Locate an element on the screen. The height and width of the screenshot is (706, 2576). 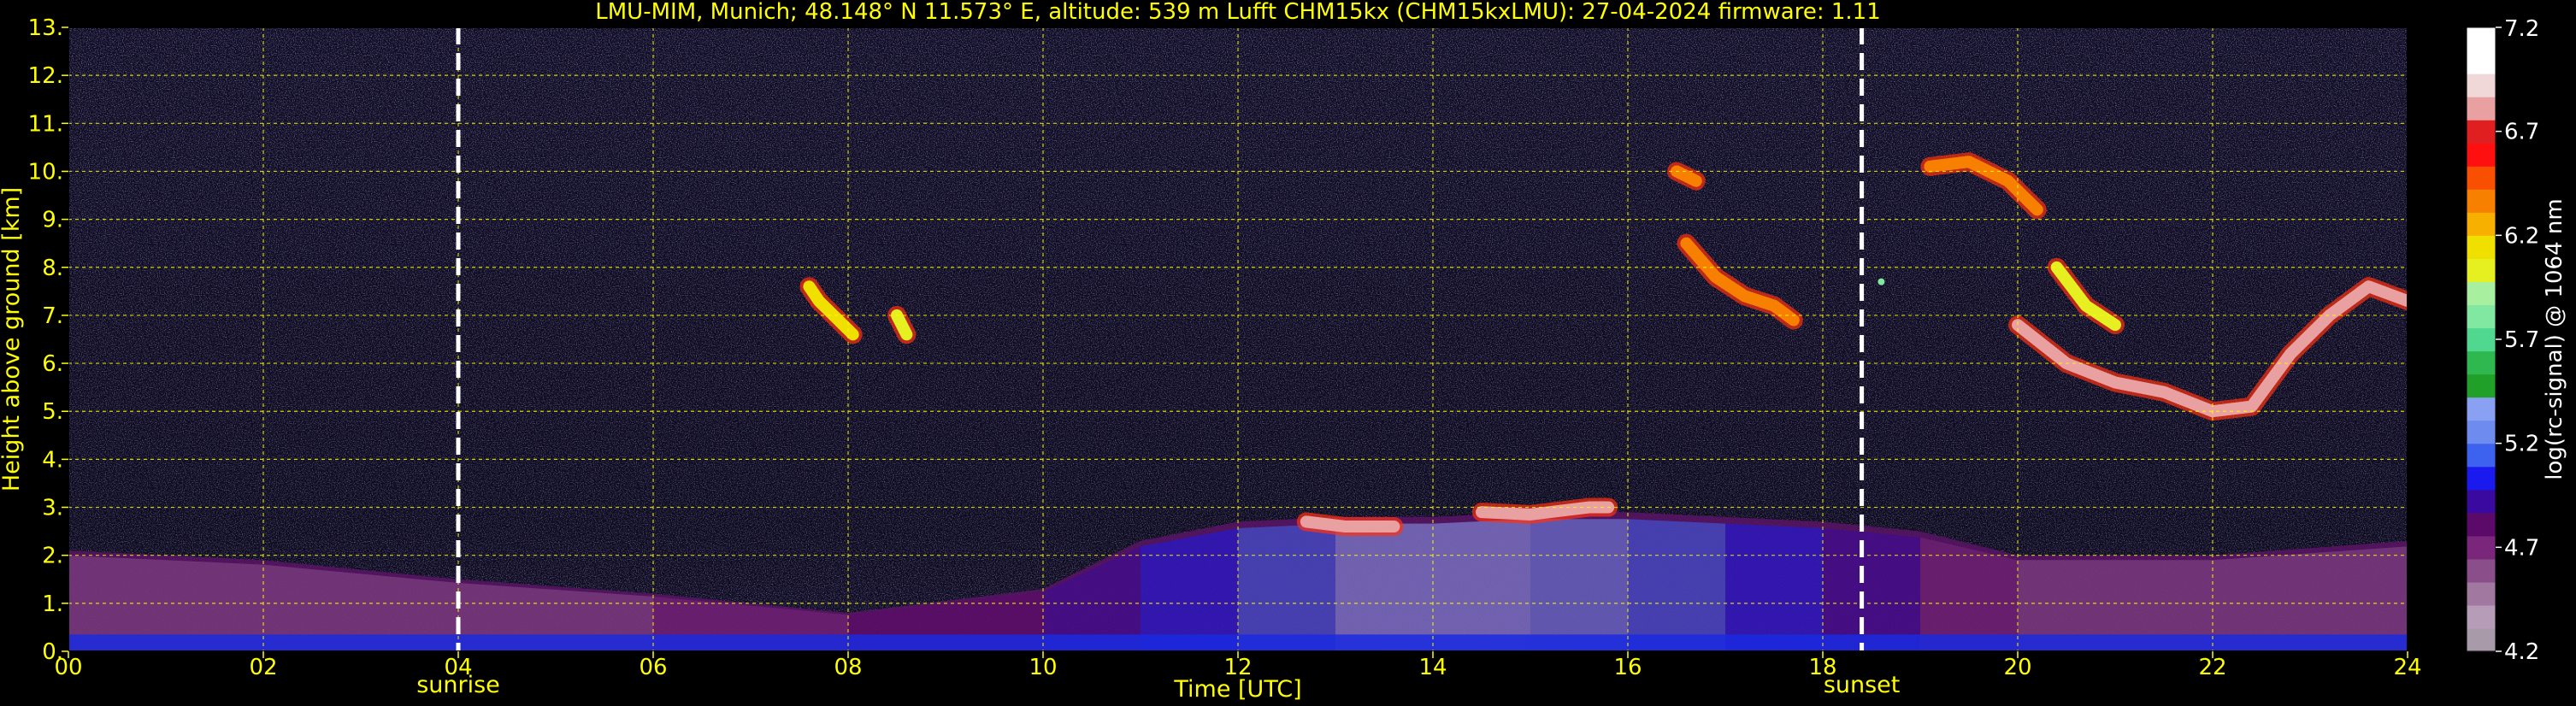
y-axis-ticks: 0.1.2.3.4.5.6.7.8.9.10.11.12.13. is located at coordinates (48, 340).